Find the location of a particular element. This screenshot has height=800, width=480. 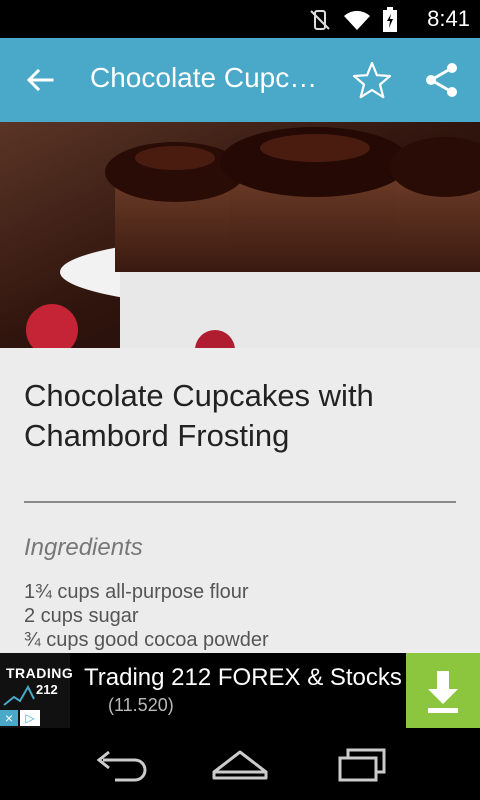

wifi-icon is located at coordinates (357, 20).